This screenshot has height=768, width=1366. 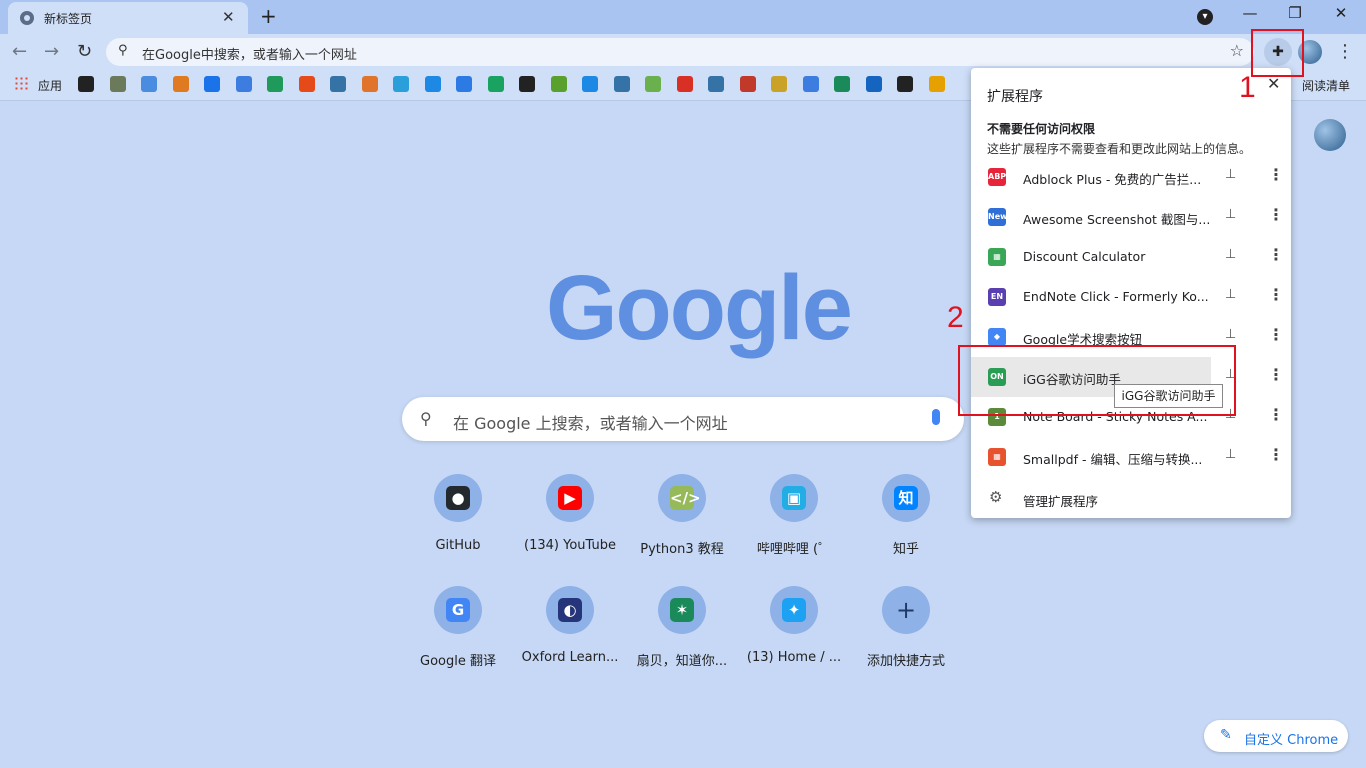 I want to click on restore-button: ❐, so click(x=1295, y=13).